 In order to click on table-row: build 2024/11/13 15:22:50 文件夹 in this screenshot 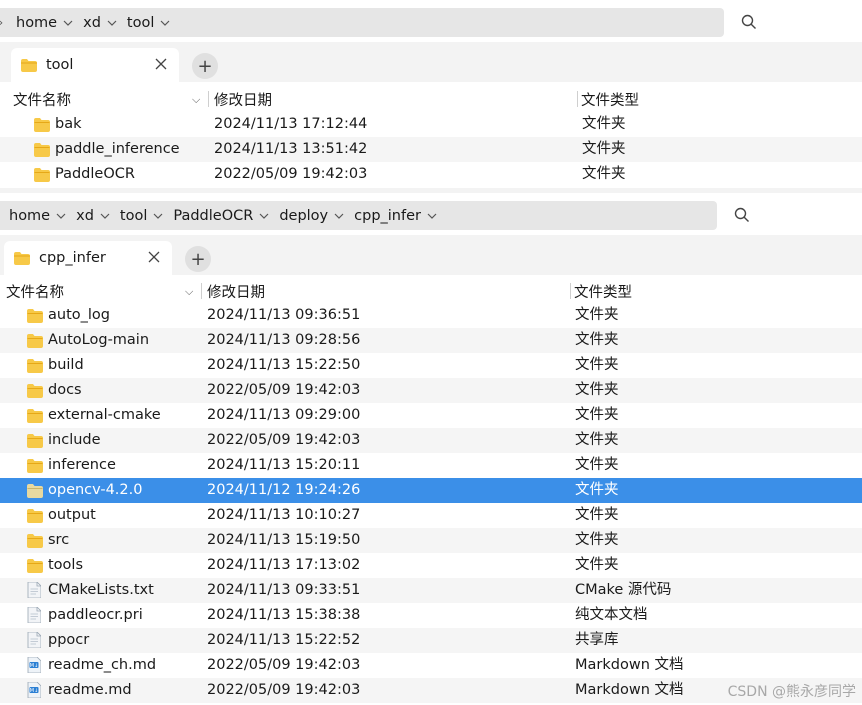, I will do `click(431, 365)`.